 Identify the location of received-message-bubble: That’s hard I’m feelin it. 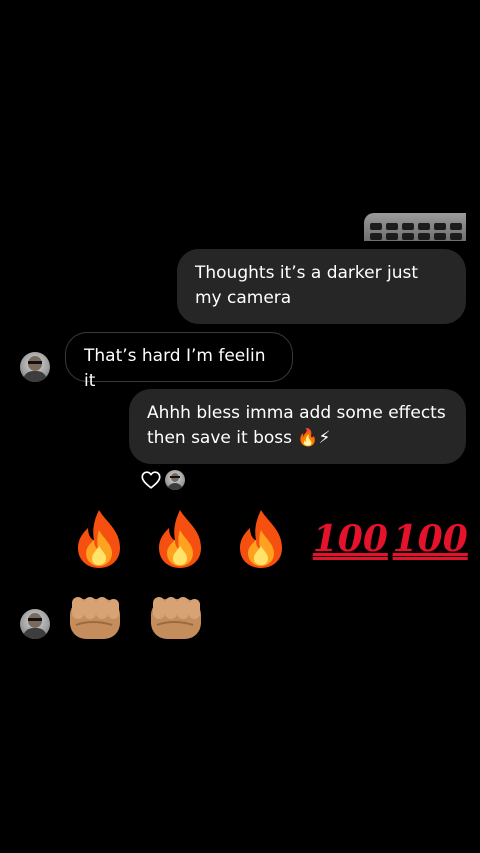
(179, 361).